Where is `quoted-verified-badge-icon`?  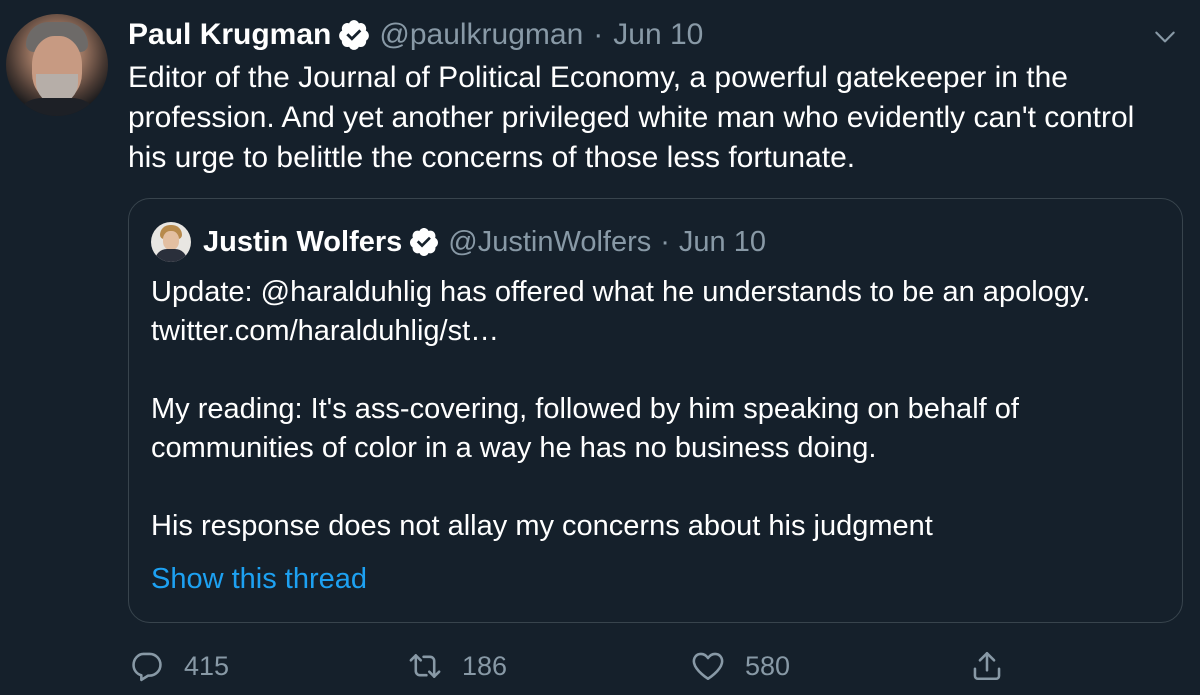
quoted-verified-badge-icon is located at coordinates (424, 242).